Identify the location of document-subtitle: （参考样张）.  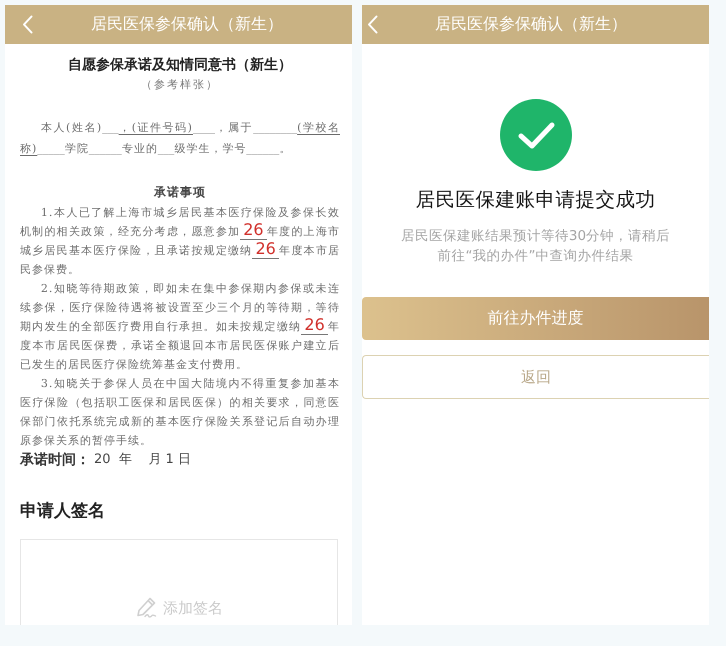
(180, 85).